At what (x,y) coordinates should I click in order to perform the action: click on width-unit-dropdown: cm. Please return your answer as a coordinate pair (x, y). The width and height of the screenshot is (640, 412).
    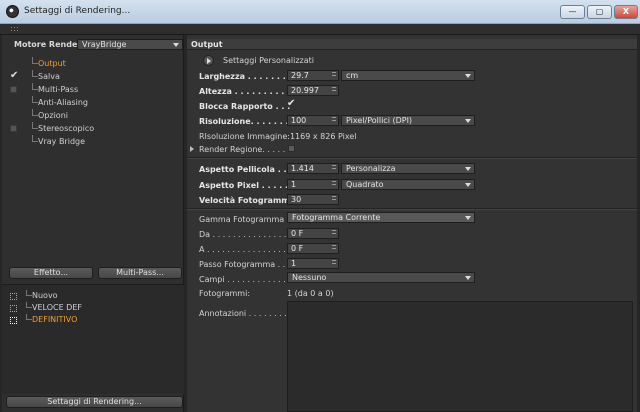
    Looking at the image, I should click on (408, 75).